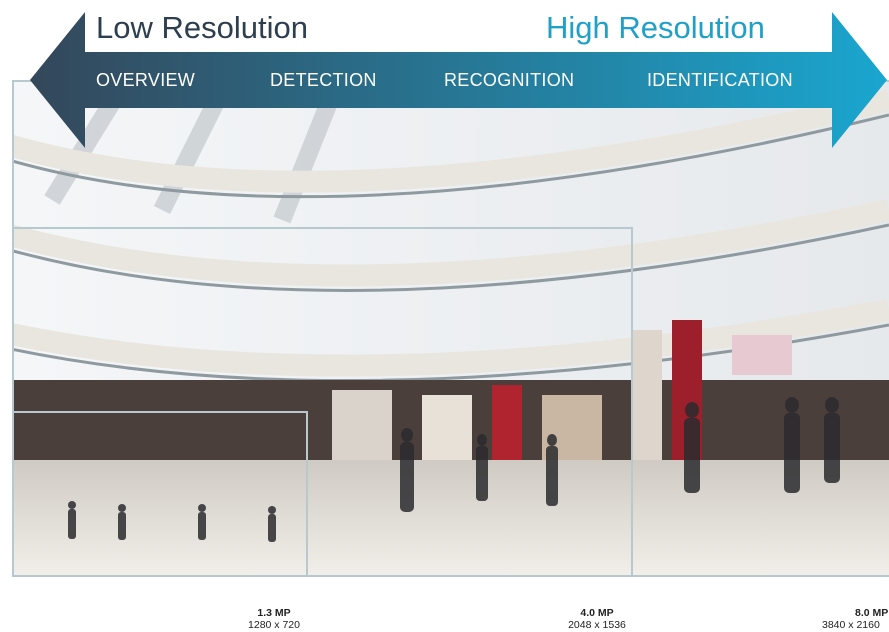 The image size is (889, 632). Describe the element at coordinates (202, 27) in the screenshot. I see `low-resolution-label: Low Resolution` at that location.